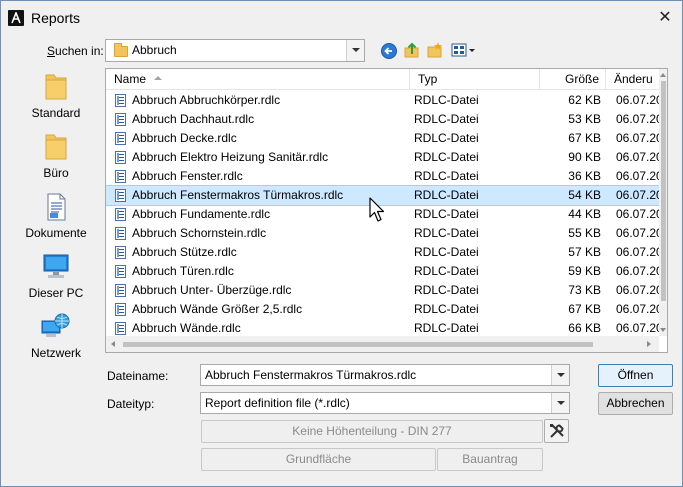 The width and height of the screenshot is (683, 487). I want to click on place-label: Dieser PC, so click(56, 293).